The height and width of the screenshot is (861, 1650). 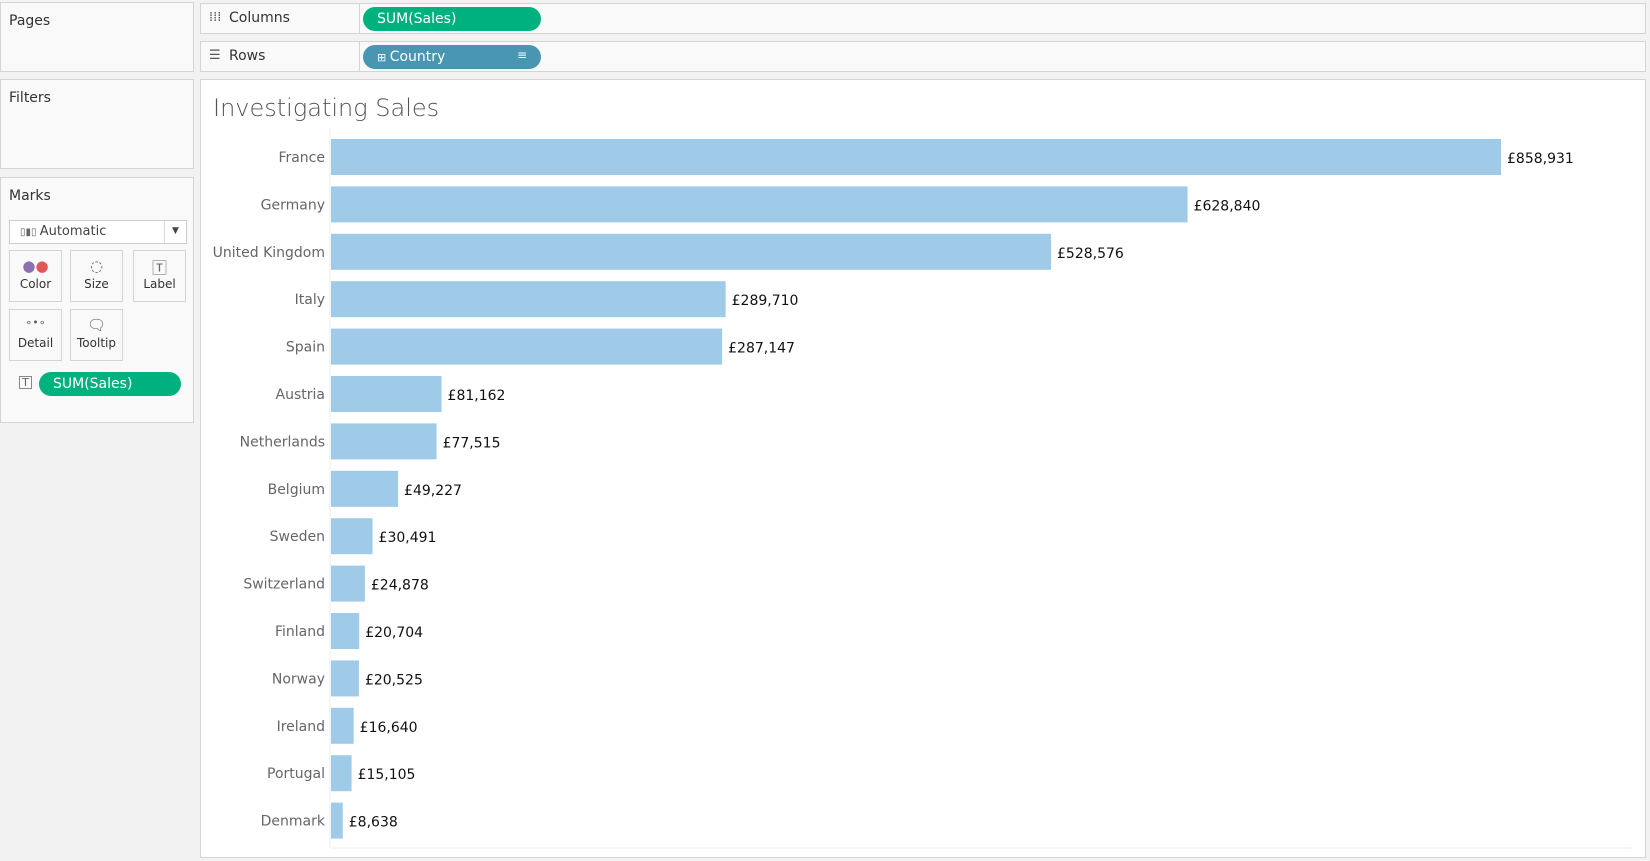 What do you see at coordinates (293, 205) in the screenshot?
I see `category-label: Germany` at bounding box center [293, 205].